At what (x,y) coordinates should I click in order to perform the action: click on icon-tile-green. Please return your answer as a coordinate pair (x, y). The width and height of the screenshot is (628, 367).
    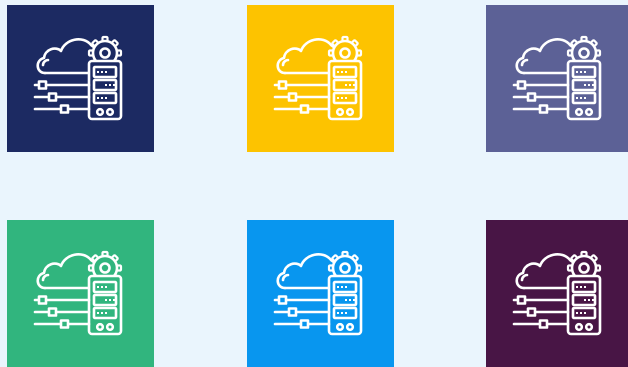
    Looking at the image, I should click on (80, 293).